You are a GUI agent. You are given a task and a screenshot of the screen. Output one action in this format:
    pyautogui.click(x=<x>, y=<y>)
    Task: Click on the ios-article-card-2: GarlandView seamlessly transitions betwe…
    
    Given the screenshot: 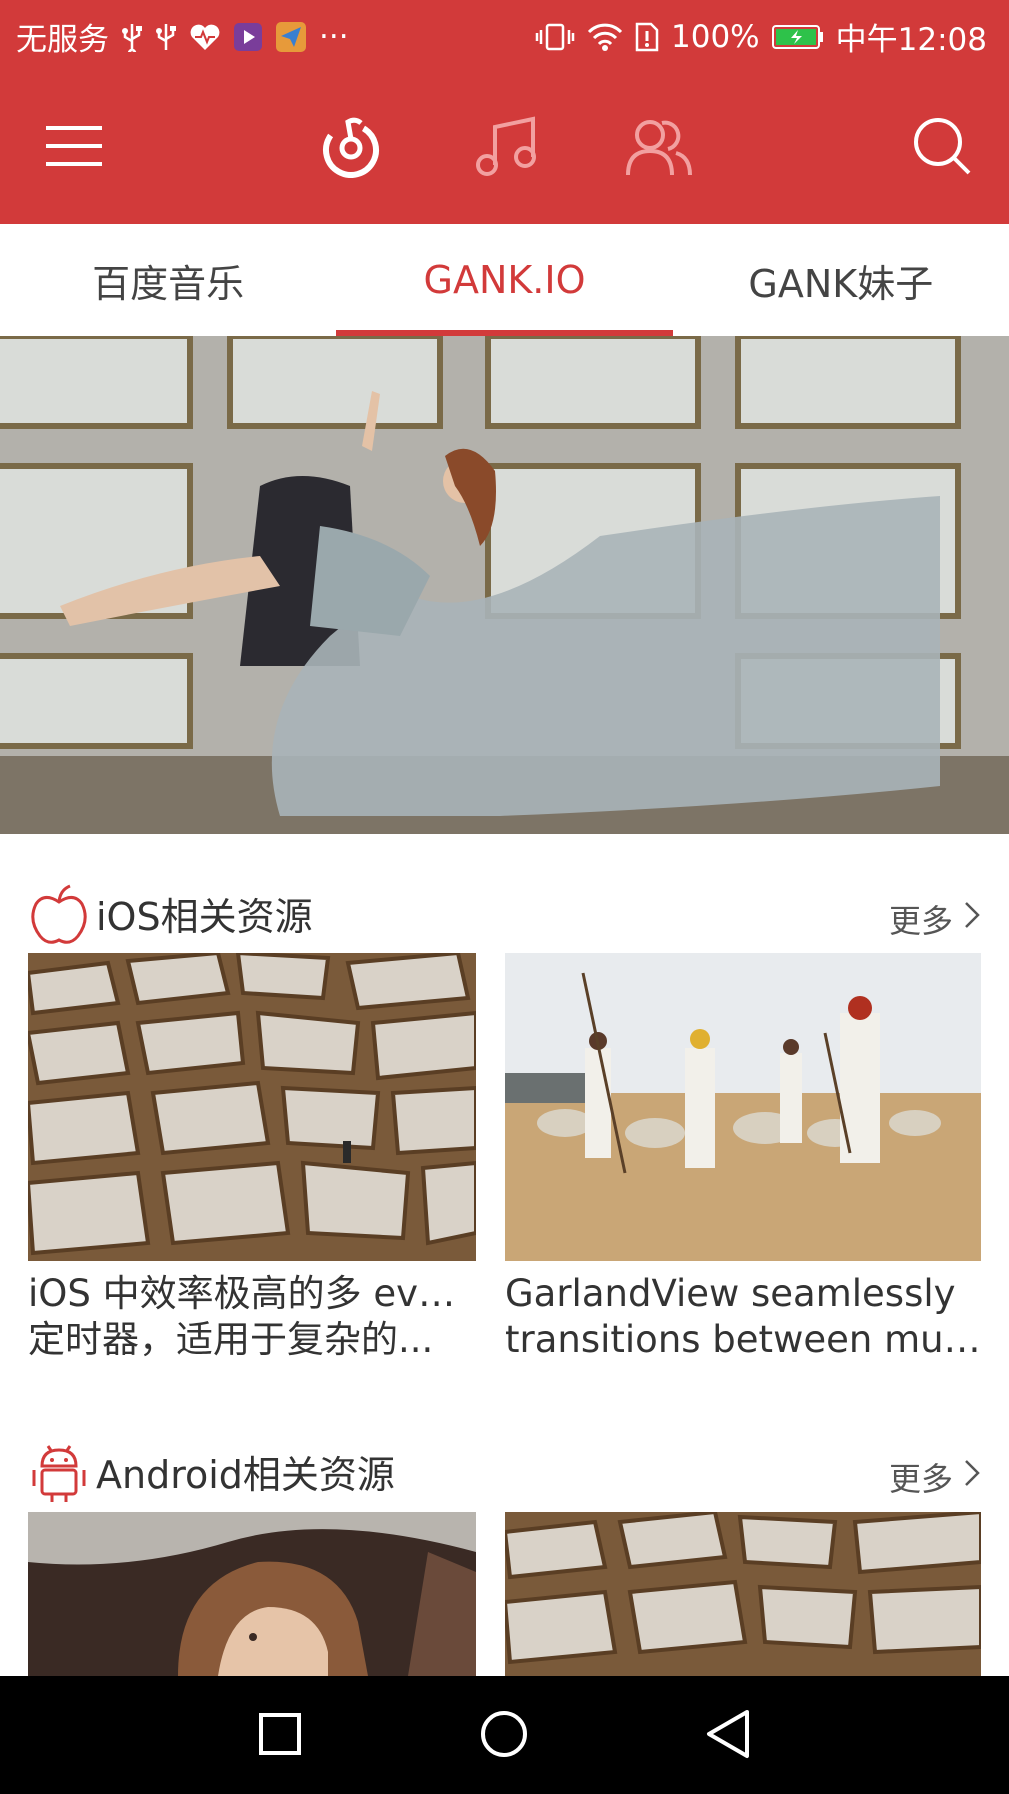 What is the action you would take?
    pyautogui.click(x=743, y=1158)
    